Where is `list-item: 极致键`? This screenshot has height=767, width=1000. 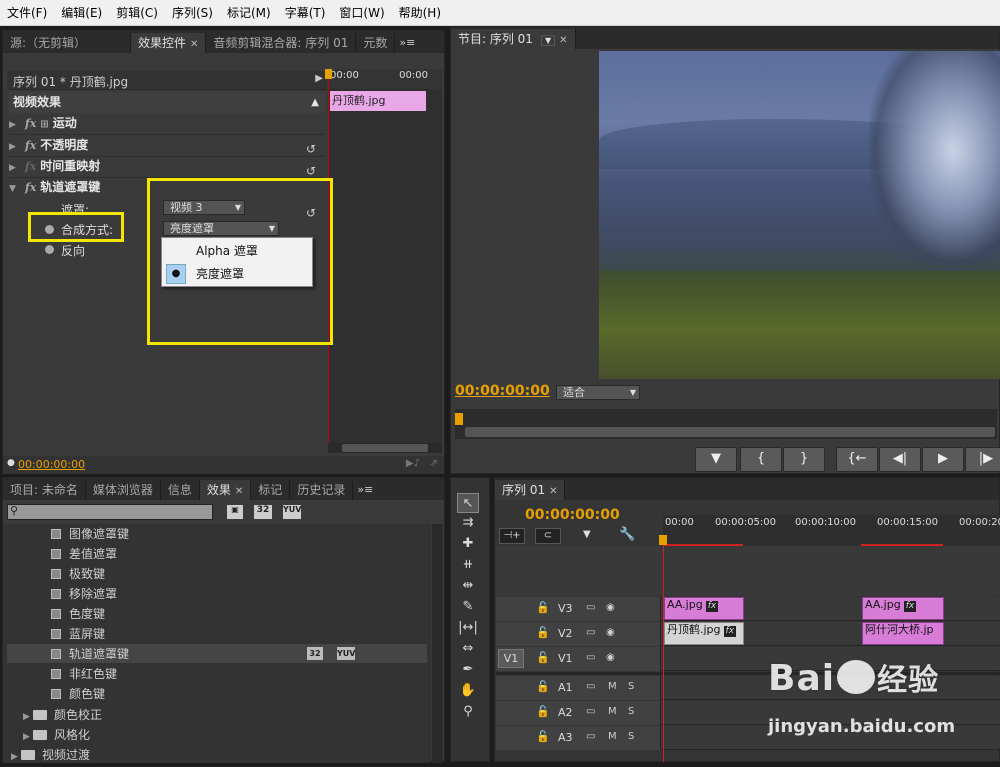 list-item: 极致键 is located at coordinates (217, 574).